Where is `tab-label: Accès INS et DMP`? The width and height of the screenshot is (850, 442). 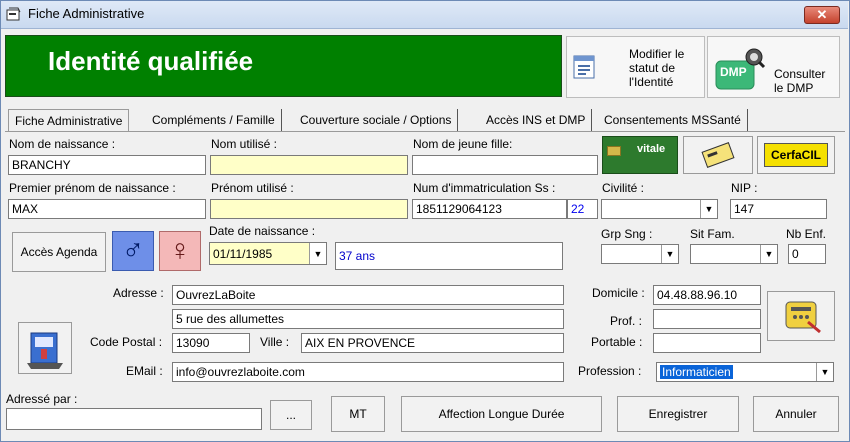
tab-label: Accès INS et DMP is located at coordinates (536, 120).